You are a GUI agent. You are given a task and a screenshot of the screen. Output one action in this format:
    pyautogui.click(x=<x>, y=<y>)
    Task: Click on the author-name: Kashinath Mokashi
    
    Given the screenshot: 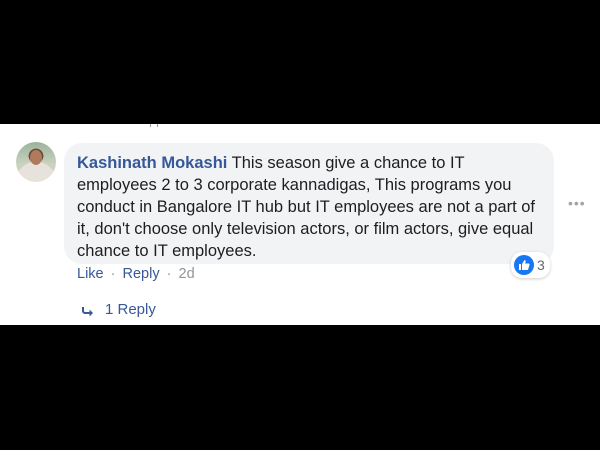 What is the action you would take?
    pyautogui.click(x=152, y=163)
    